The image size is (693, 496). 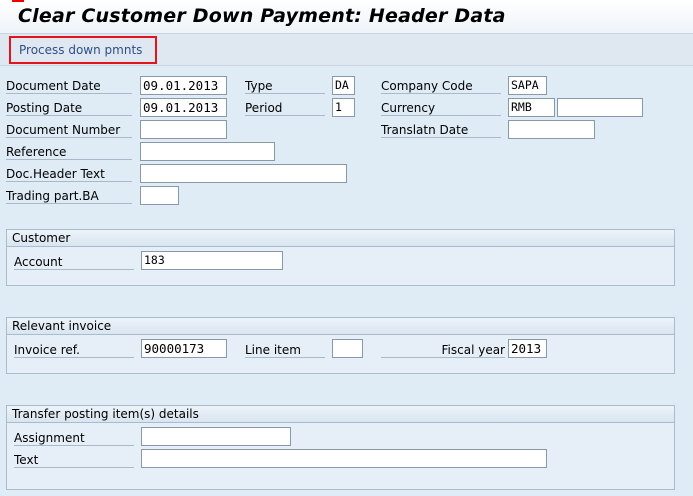 What do you see at coordinates (183, 107) in the screenshot?
I see `posting-date-field: 09.01.2013` at bounding box center [183, 107].